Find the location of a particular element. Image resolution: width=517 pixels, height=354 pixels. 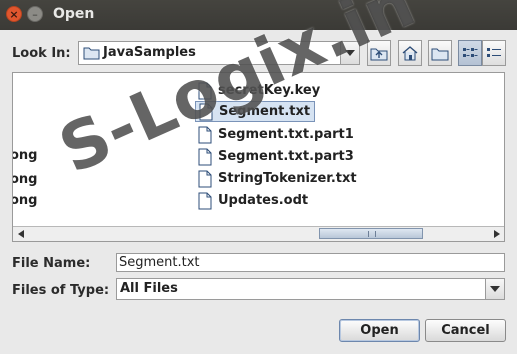

folder-icon is located at coordinates (91, 53).